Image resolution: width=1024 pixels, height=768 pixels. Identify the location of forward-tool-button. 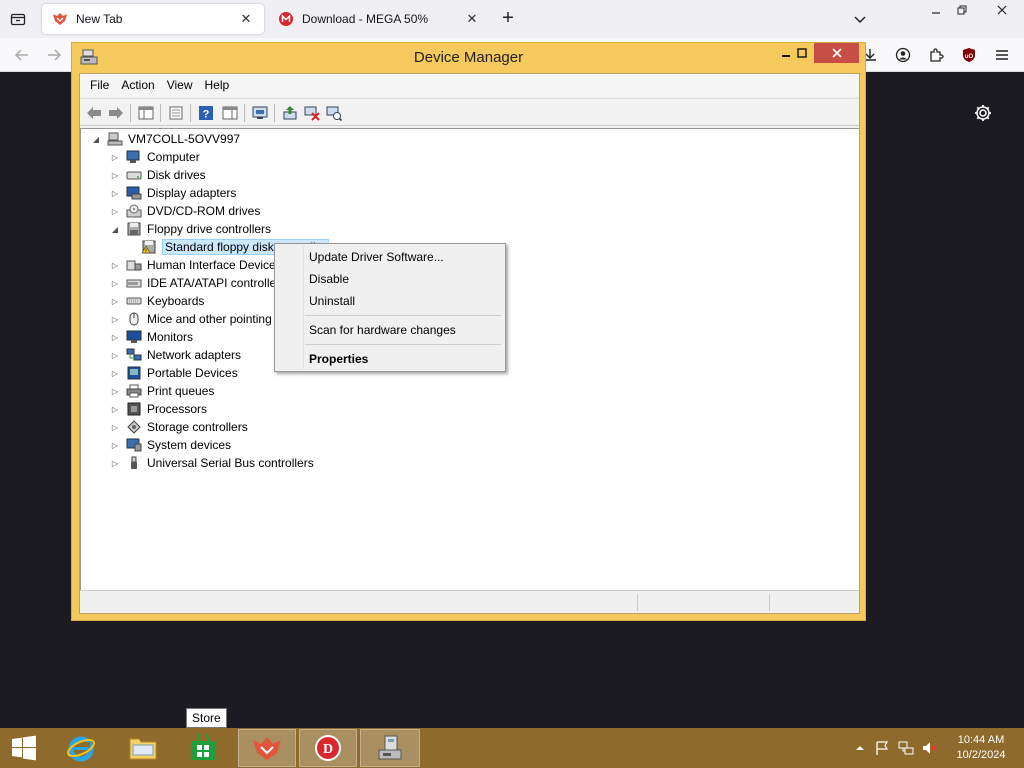
(116, 113).